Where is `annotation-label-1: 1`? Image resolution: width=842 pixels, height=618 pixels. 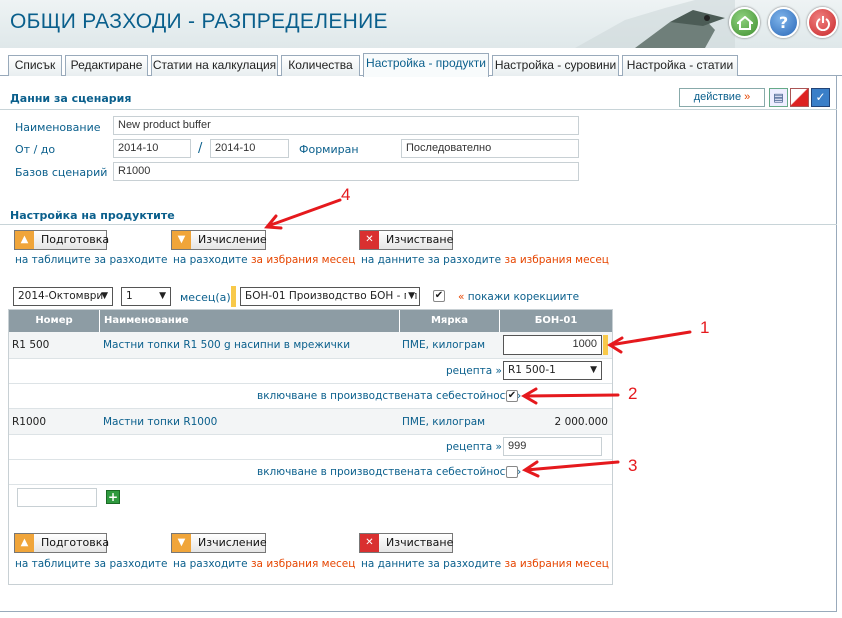
annotation-label-1: 1 is located at coordinates (705, 327).